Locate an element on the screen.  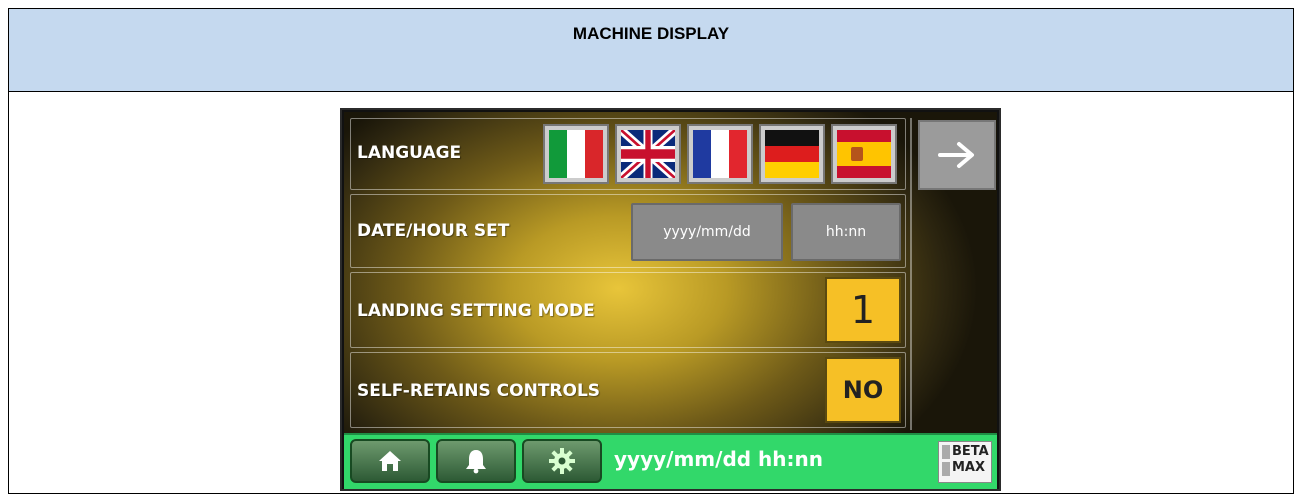
french-flag-icon is located at coordinates (720, 154).